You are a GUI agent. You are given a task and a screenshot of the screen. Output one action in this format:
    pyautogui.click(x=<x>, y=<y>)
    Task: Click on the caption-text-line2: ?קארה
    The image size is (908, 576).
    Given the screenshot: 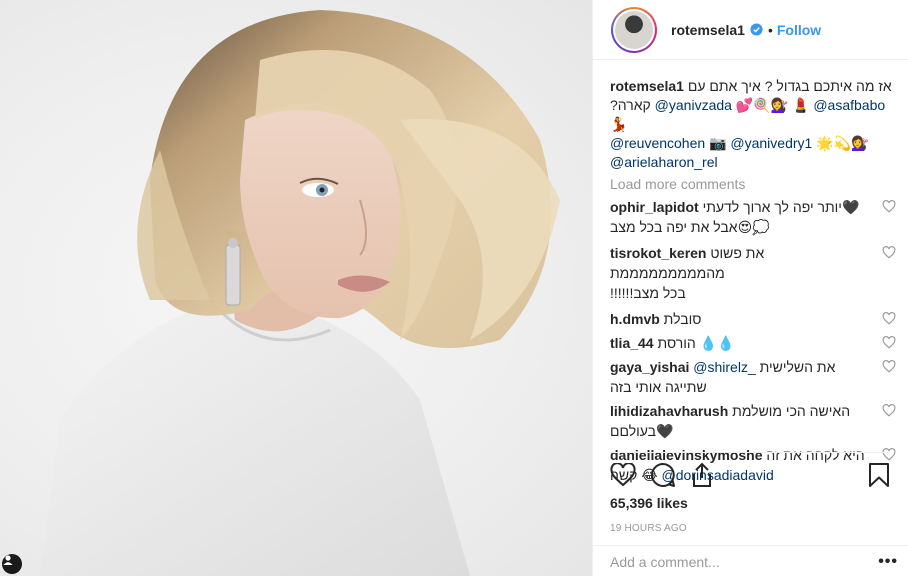 What is the action you would take?
    pyautogui.click(x=630, y=105)
    